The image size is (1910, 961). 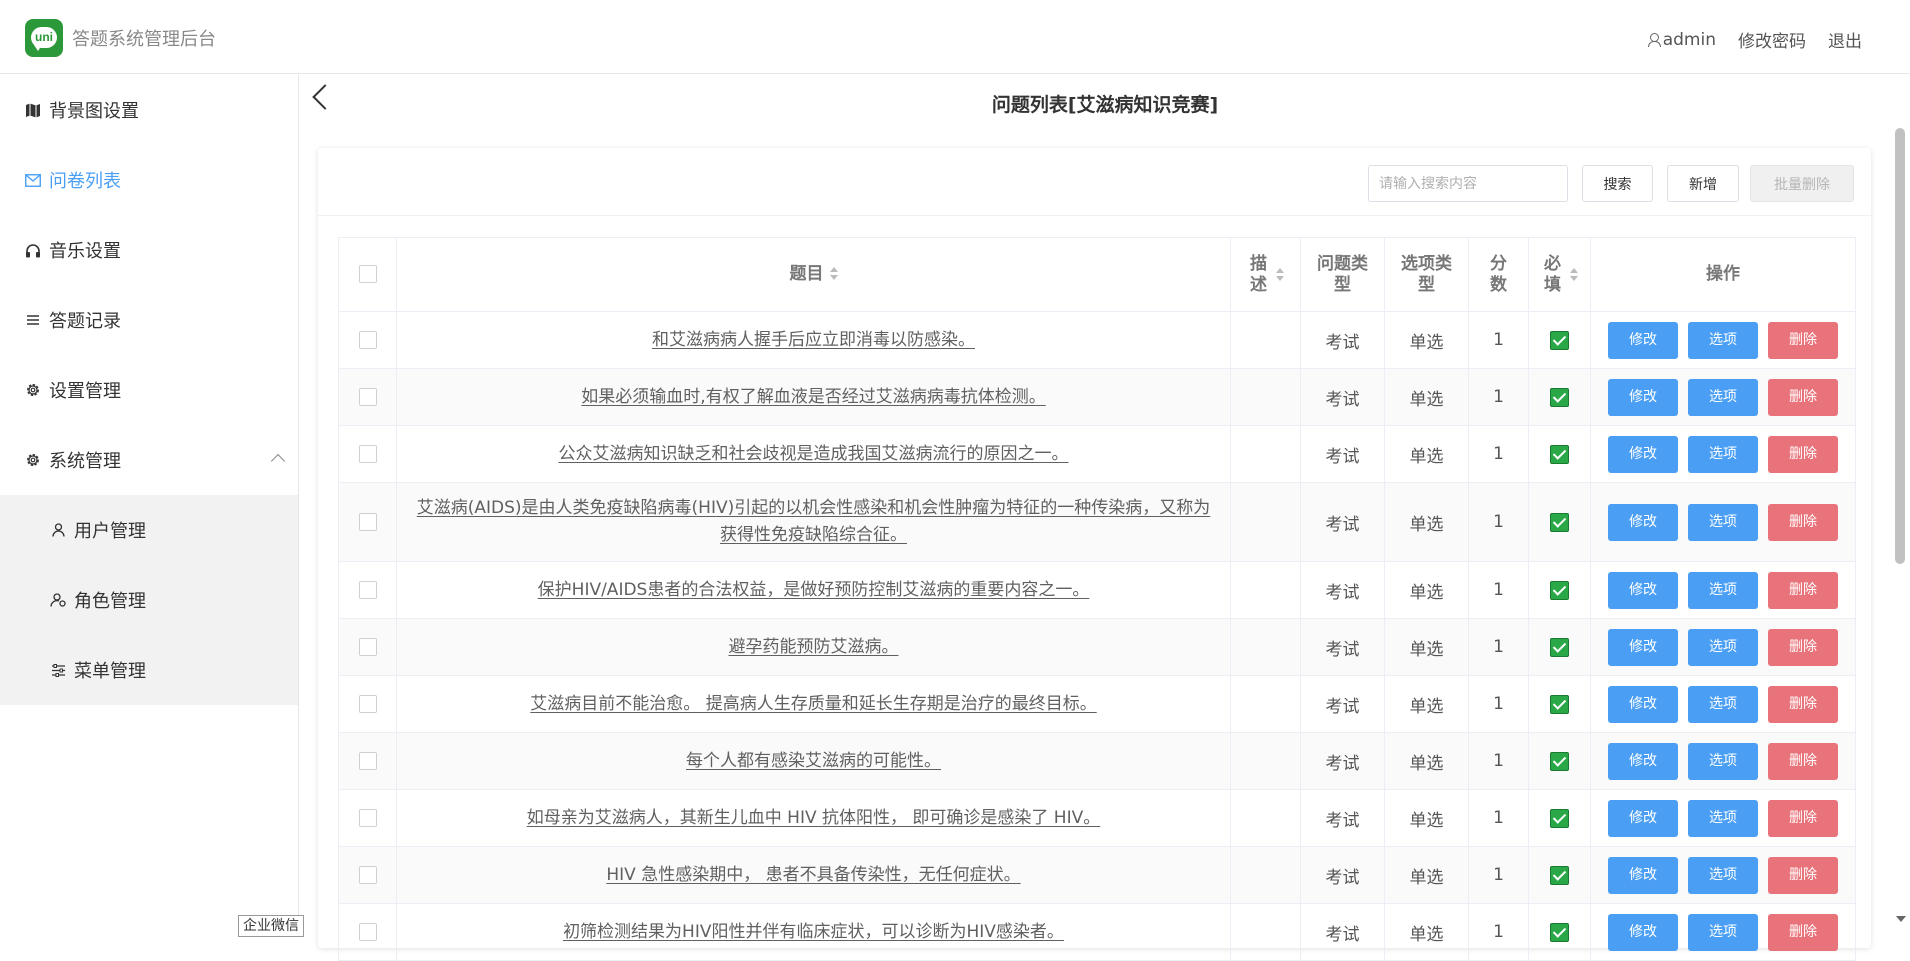 What do you see at coordinates (1498, 274) in the screenshot?
I see `column-header-score: 分数` at bounding box center [1498, 274].